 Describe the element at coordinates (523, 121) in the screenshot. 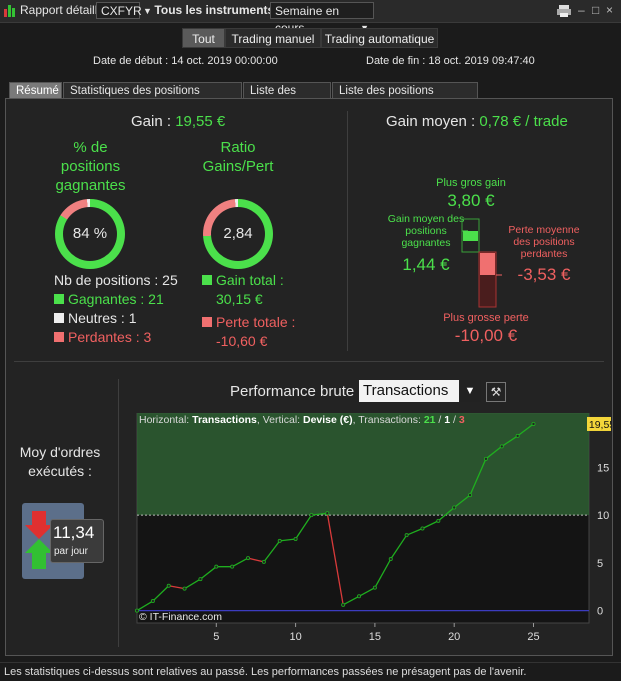

I see `gain-moyen-value: 0,78 € / trade` at that location.